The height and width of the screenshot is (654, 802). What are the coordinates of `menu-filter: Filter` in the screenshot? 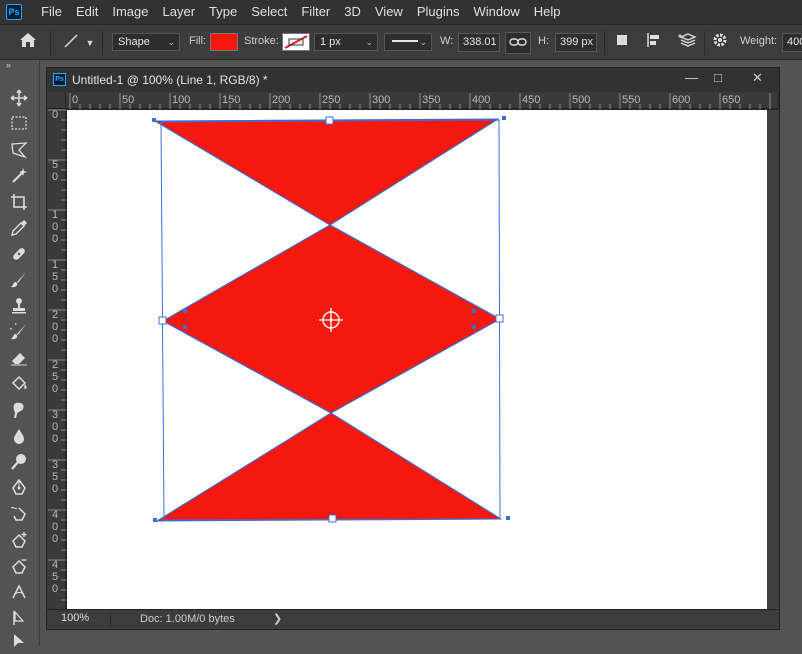 It's located at (315, 12).